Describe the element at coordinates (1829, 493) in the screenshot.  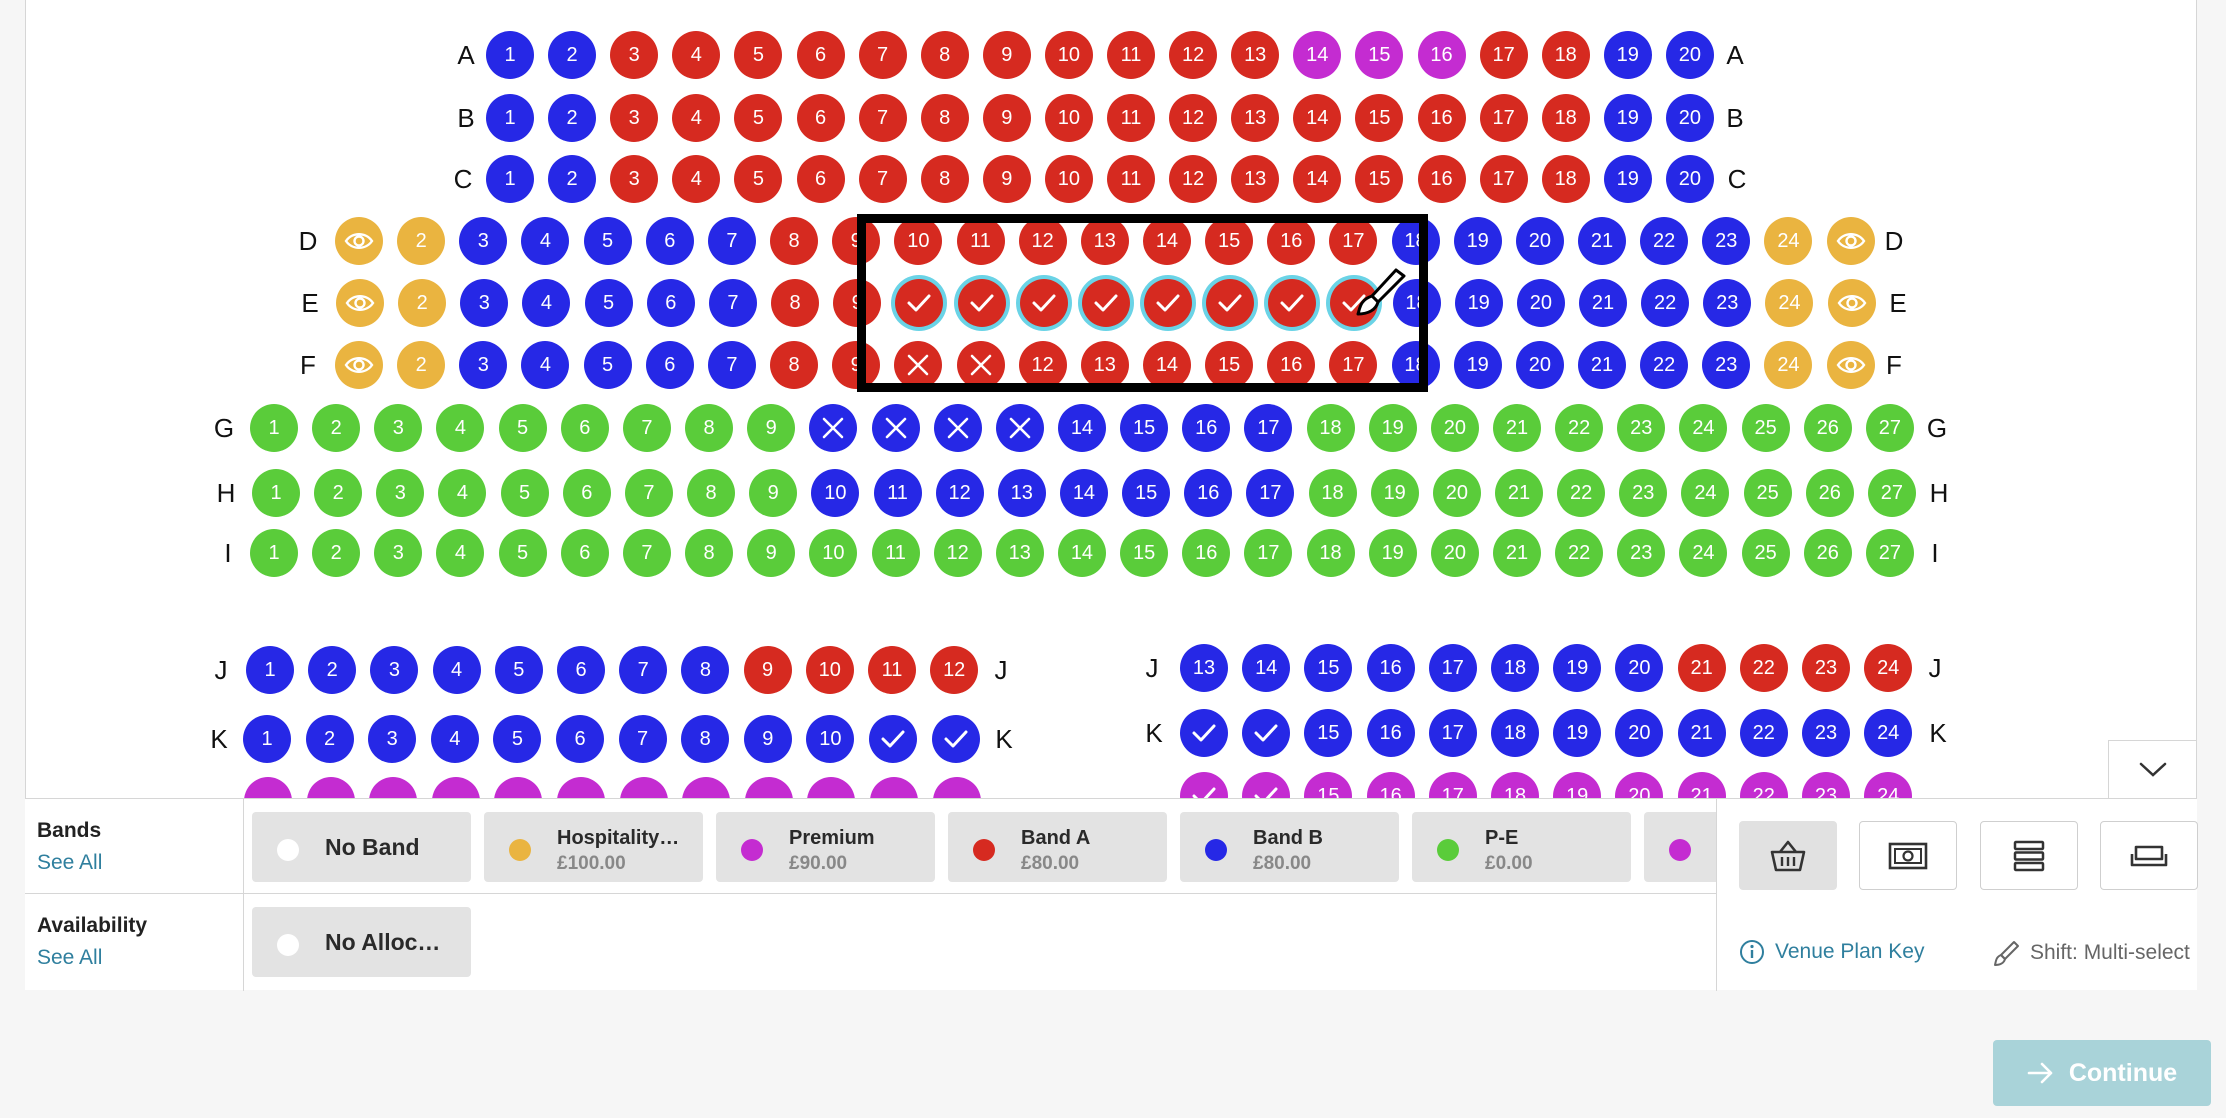
I see `seat: 26` at that location.